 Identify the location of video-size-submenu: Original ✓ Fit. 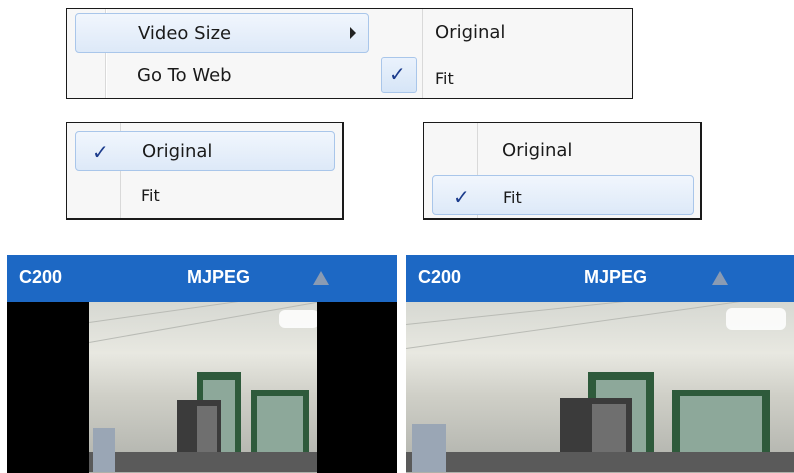
(501, 53).